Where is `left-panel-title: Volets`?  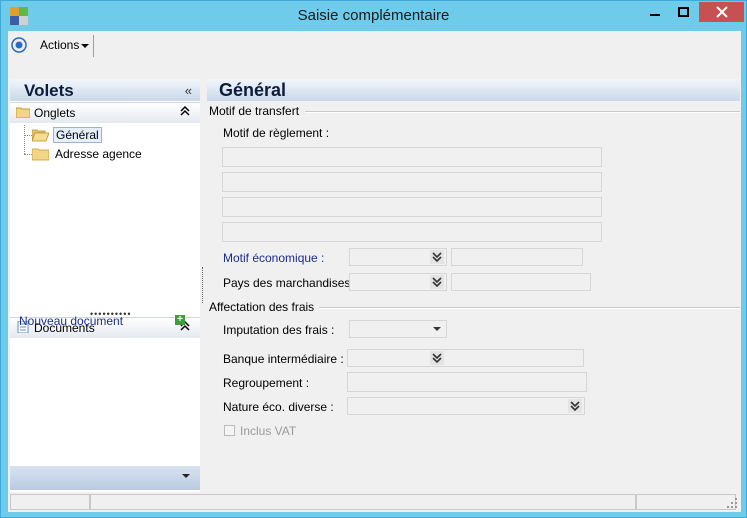
left-panel-title: Volets is located at coordinates (49, 90).